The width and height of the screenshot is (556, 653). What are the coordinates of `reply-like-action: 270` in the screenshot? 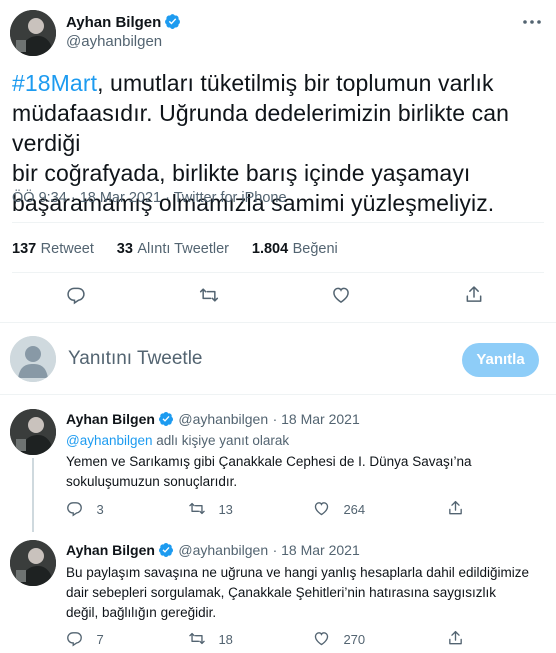 It's located at (339, 639).